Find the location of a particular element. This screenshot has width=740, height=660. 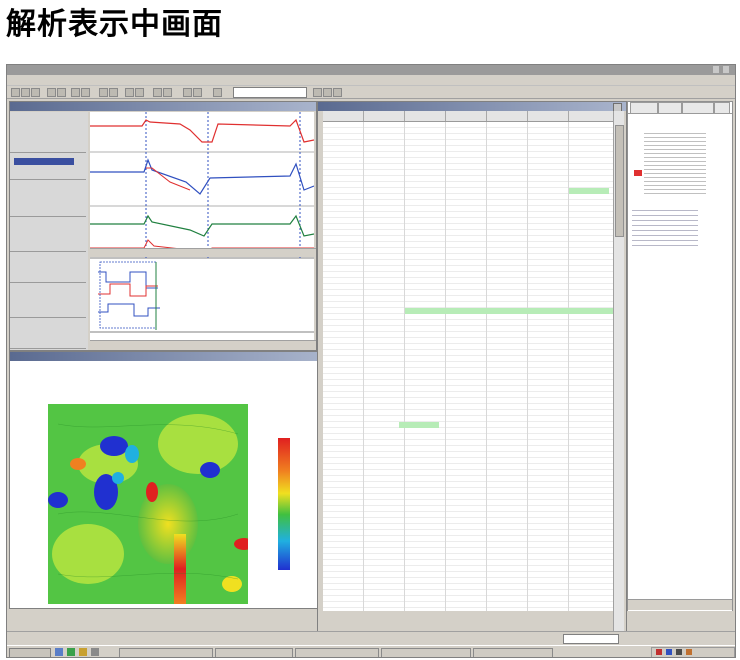

info-side-panel is located at coordinates (680, 356).